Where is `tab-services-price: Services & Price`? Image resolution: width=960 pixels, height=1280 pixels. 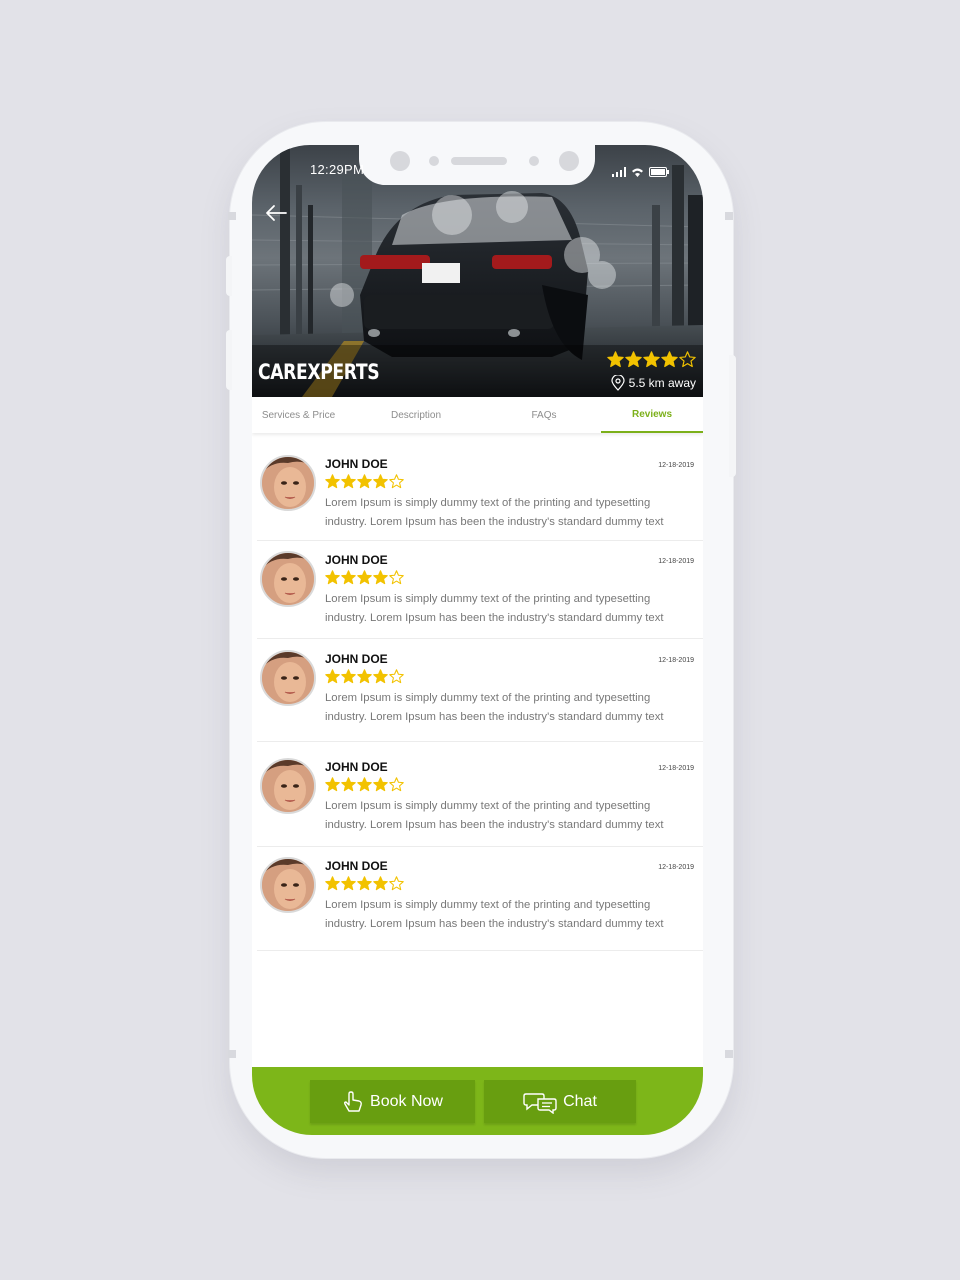
tab-services-price: Services & Price is located at coordinates (298, 415).